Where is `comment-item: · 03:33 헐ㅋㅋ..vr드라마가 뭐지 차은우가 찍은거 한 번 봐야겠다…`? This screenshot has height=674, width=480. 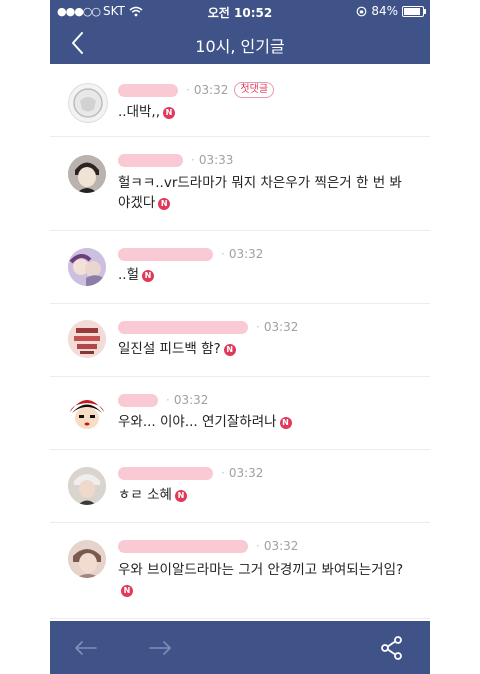
comment-item: · 03:33 헐ㅋㅋ..vr드라마가 뭐지 차은우가 찍은거 한 번 봐야겠다… is located at coordinates (240, 184).